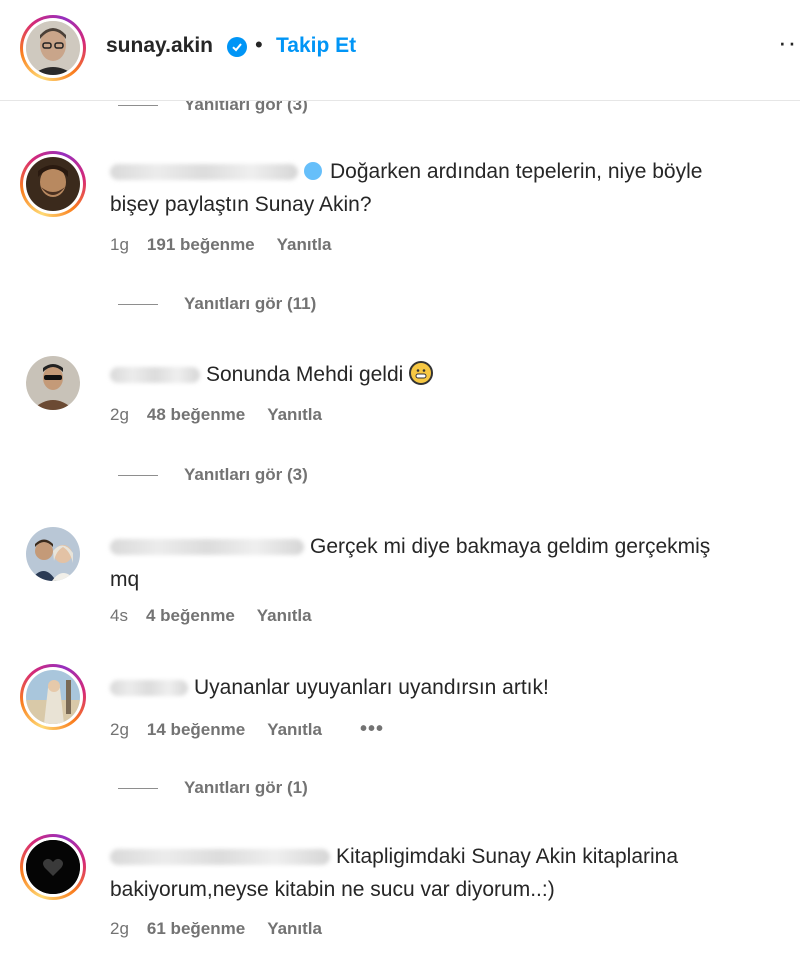 This screenshot has height=953, width=800. I want to click on comment-likes: 14 beğenme, so click(196, 730).